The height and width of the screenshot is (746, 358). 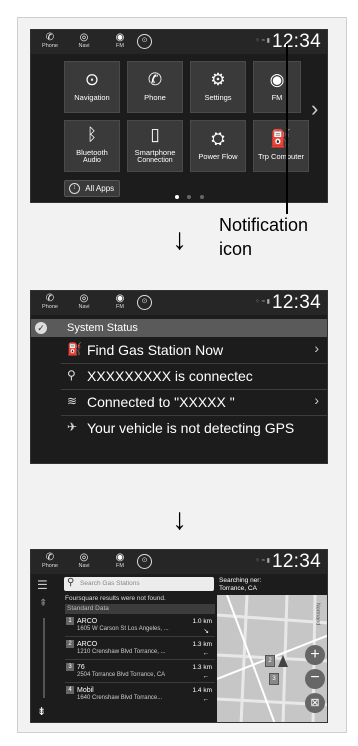 What do you see at coordinates (92, 79) in the screenshot?
I see `navigation-icon: ⊙` at bounding box center [92, 79].